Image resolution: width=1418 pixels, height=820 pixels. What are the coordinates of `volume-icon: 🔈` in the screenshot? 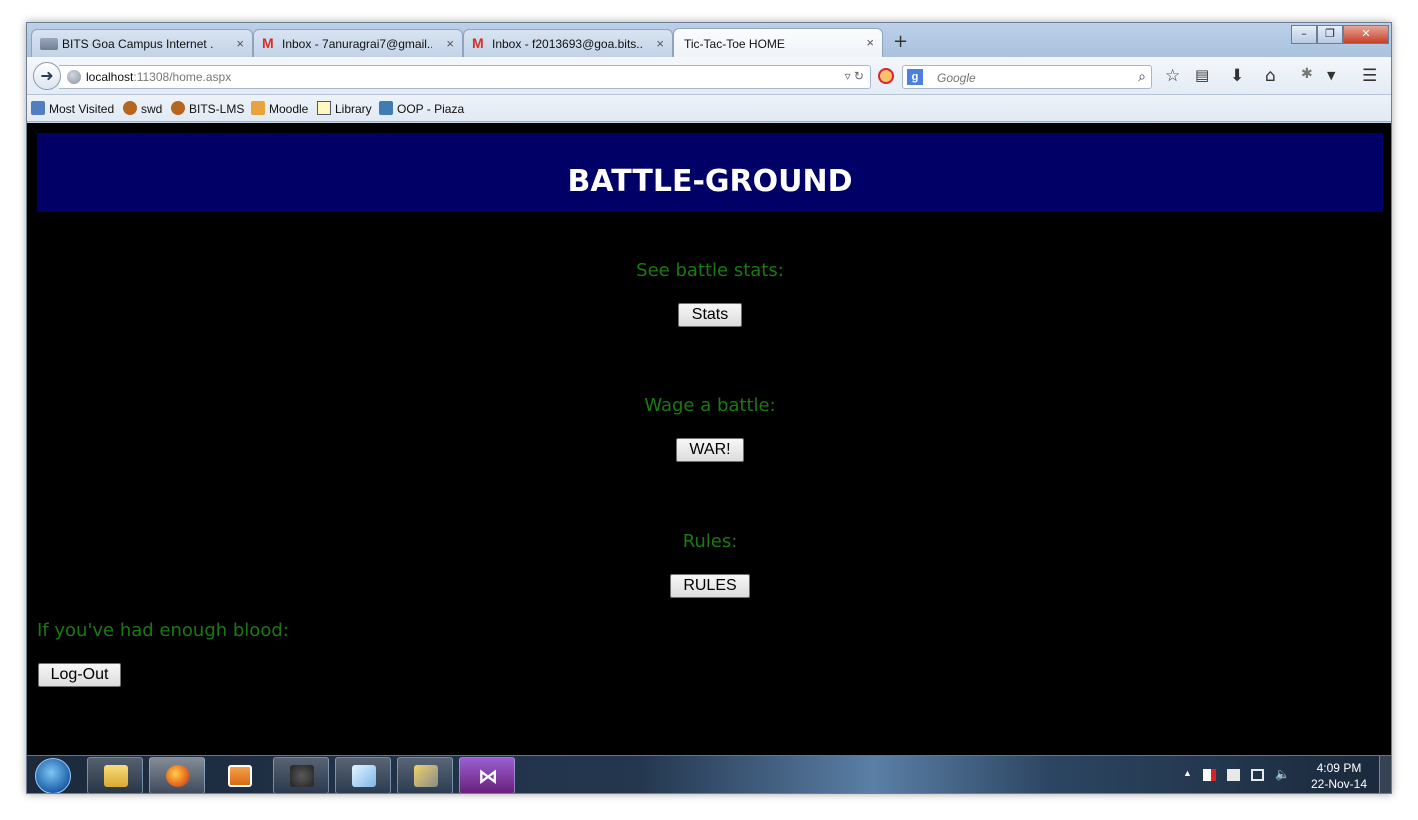 It's located at (1282, 774).